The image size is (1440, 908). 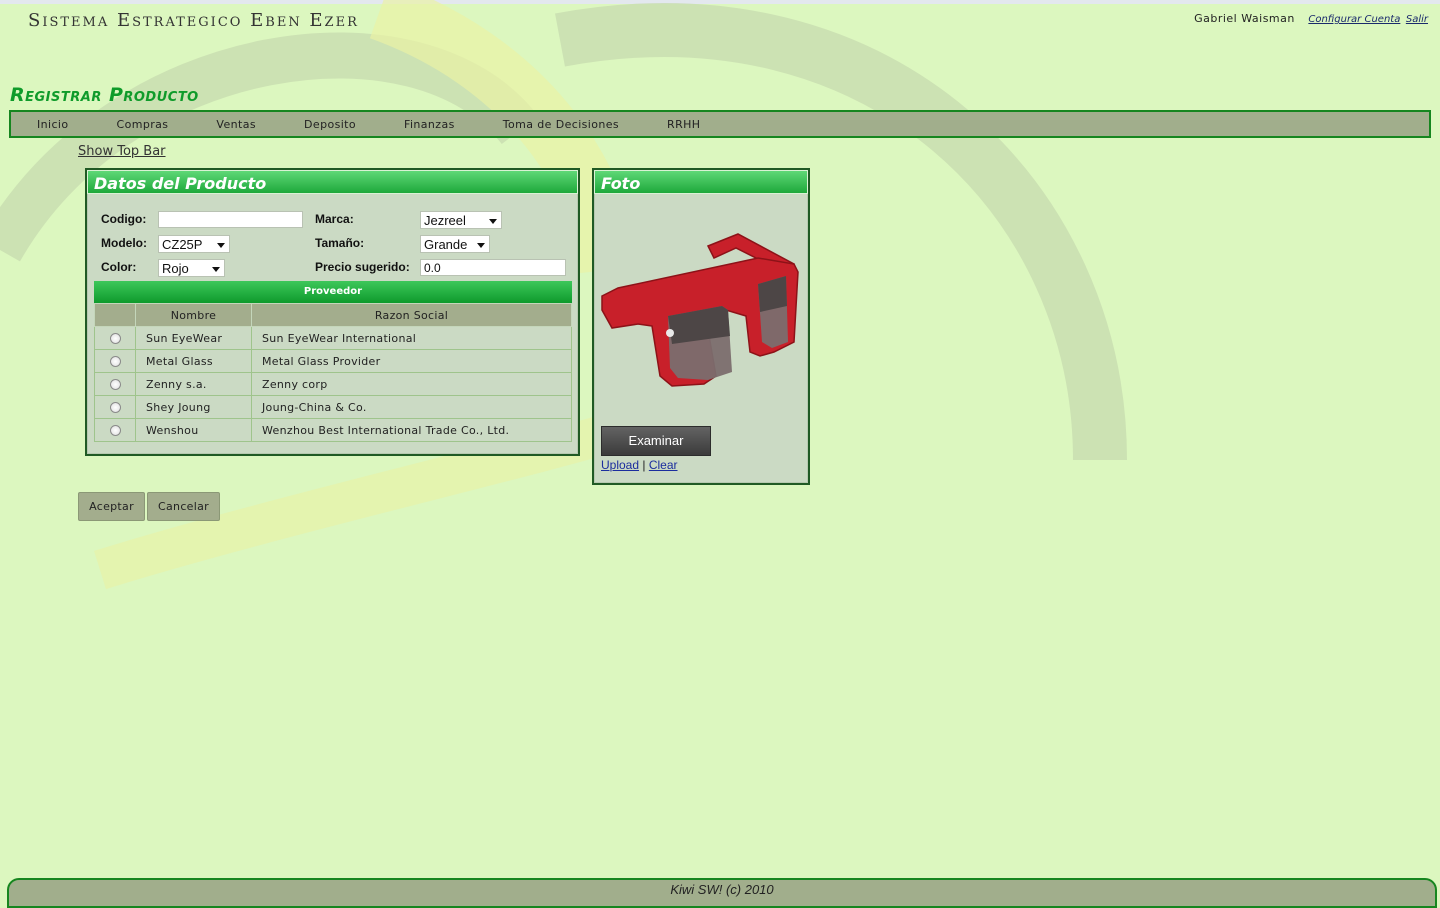 What do you see at coordinates (411, 384) in the screenshot?
I see `proveedor-razon: Zenny corp` at bounding box center [411, 384].